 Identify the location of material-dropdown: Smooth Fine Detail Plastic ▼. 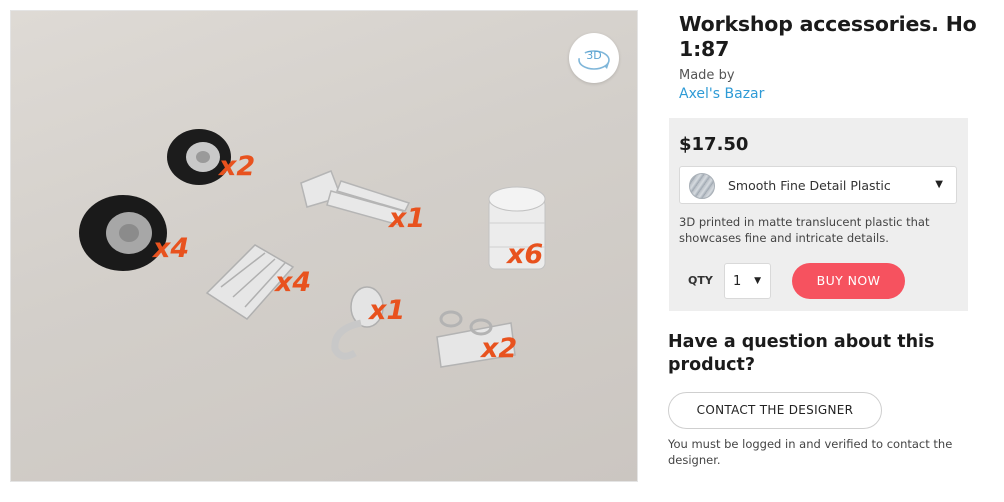
(818, 185).